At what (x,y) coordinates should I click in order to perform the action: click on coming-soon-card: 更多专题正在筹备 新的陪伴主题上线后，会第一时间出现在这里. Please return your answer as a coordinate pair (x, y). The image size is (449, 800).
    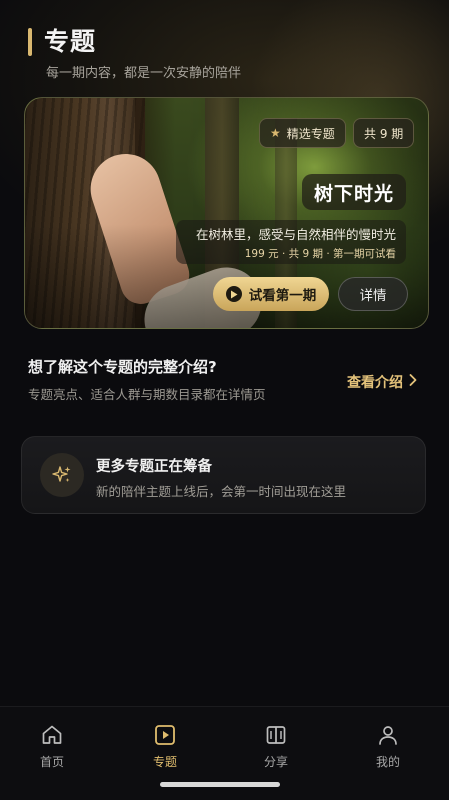
    Looking at the image, I should click on (223, 475).